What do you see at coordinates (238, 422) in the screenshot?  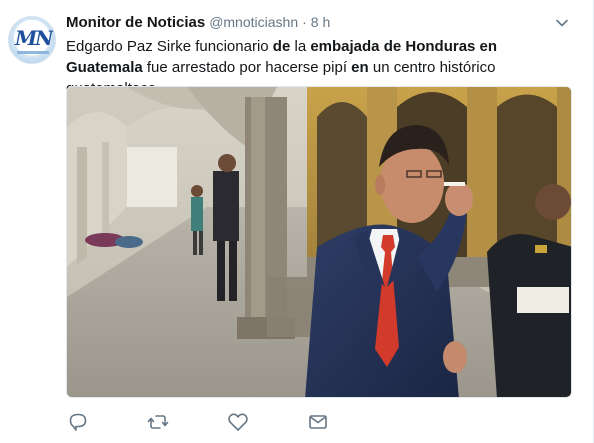 I see `heart-icon` at bounding box center [238, 422].